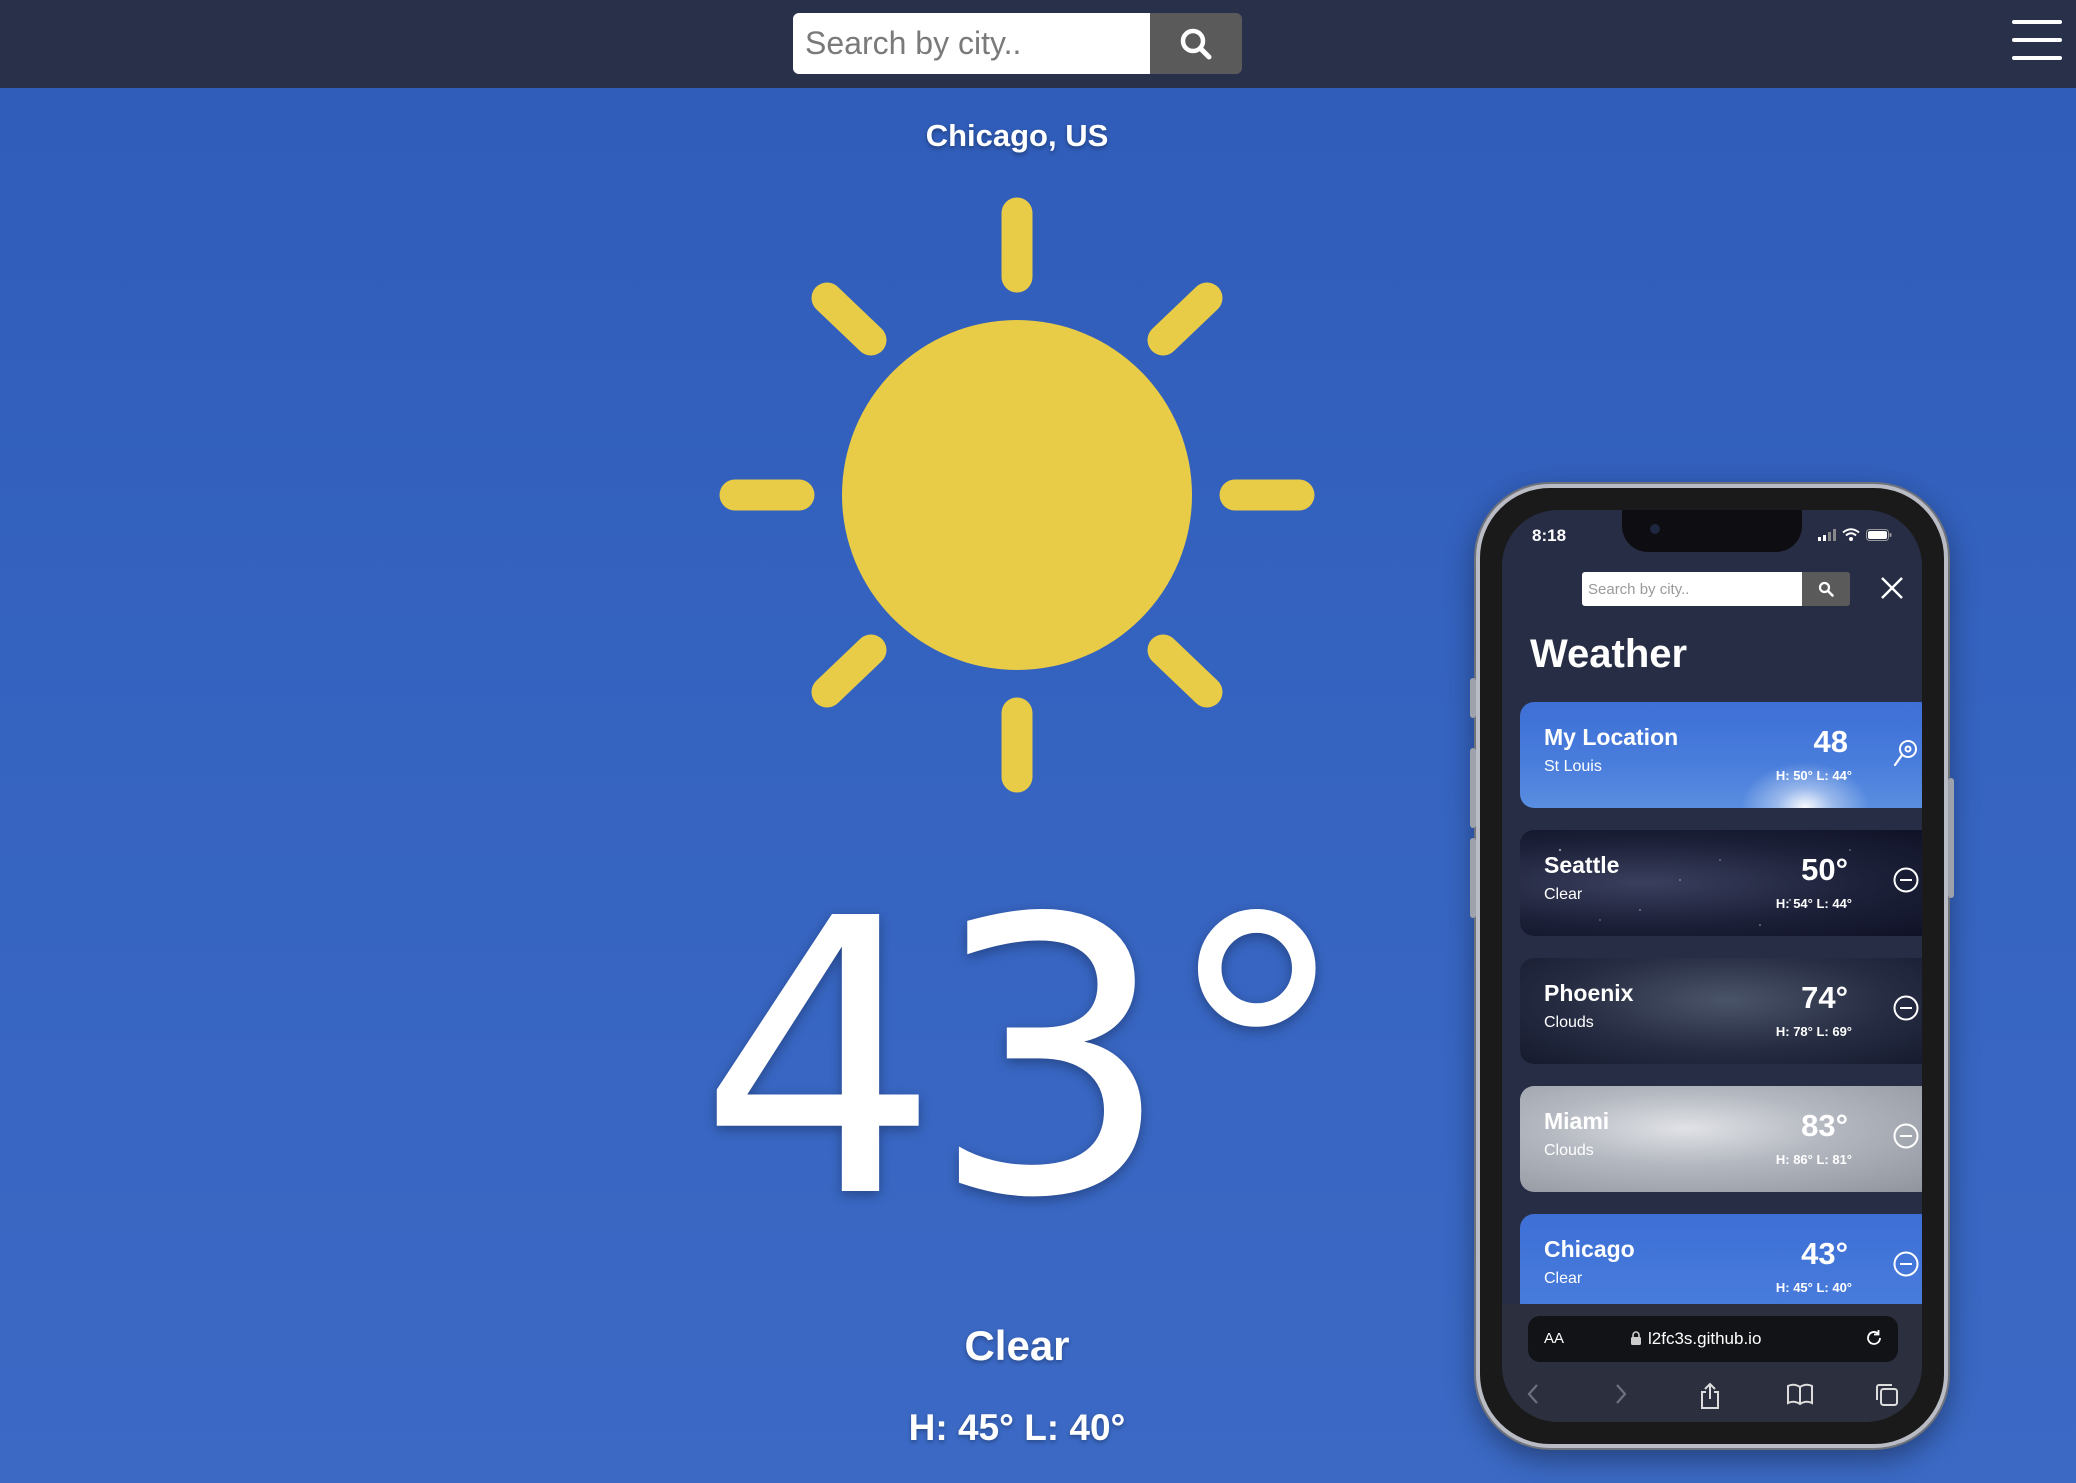 This screenshot has height=1483, width=2076. Describe the element at coordinates (1827, 535) in the screenshot. I see `signal-icon` at that location.